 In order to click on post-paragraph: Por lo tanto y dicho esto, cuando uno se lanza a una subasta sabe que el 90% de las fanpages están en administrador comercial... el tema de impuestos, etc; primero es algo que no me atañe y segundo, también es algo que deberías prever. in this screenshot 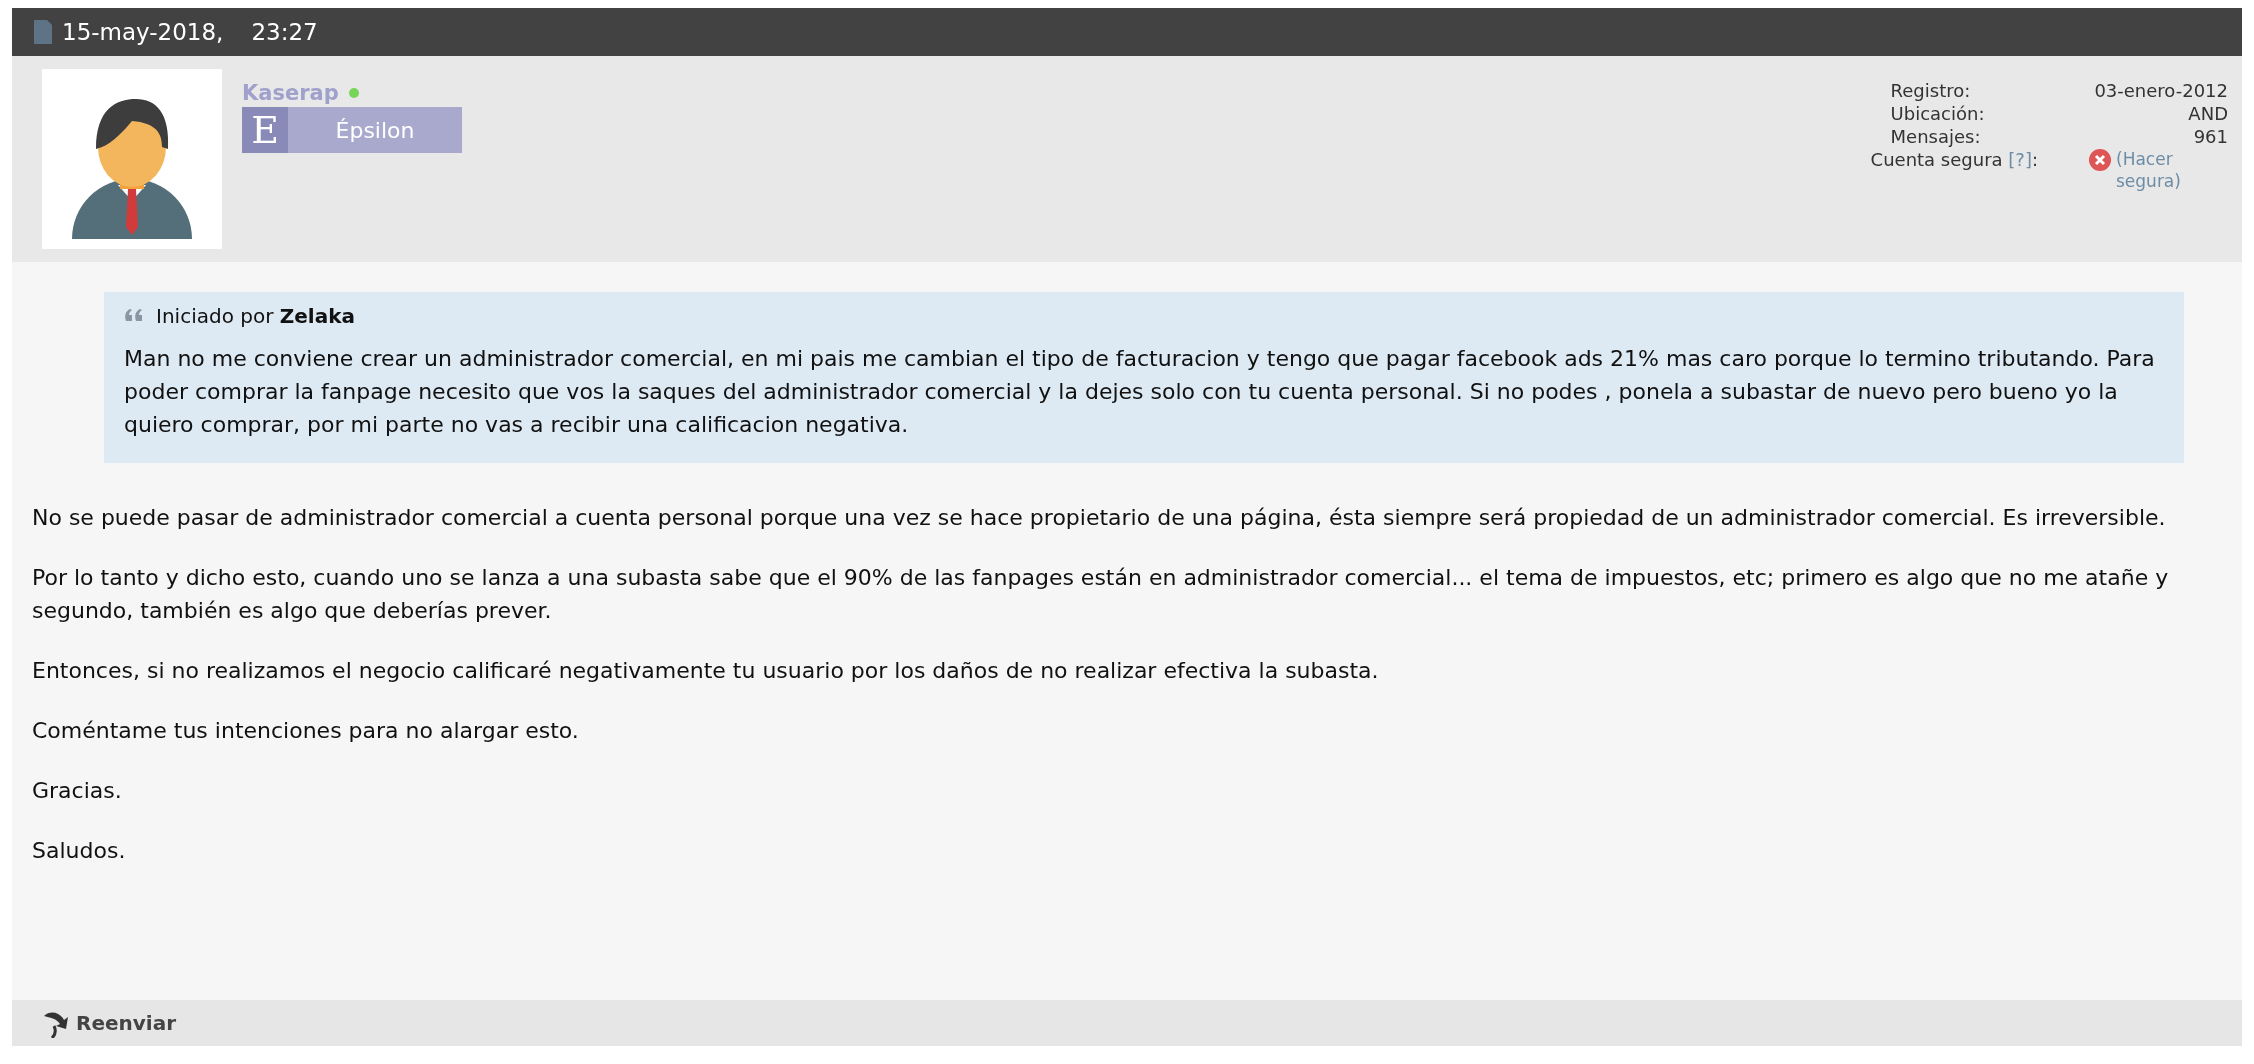, I will do `click(1101, 594)`.